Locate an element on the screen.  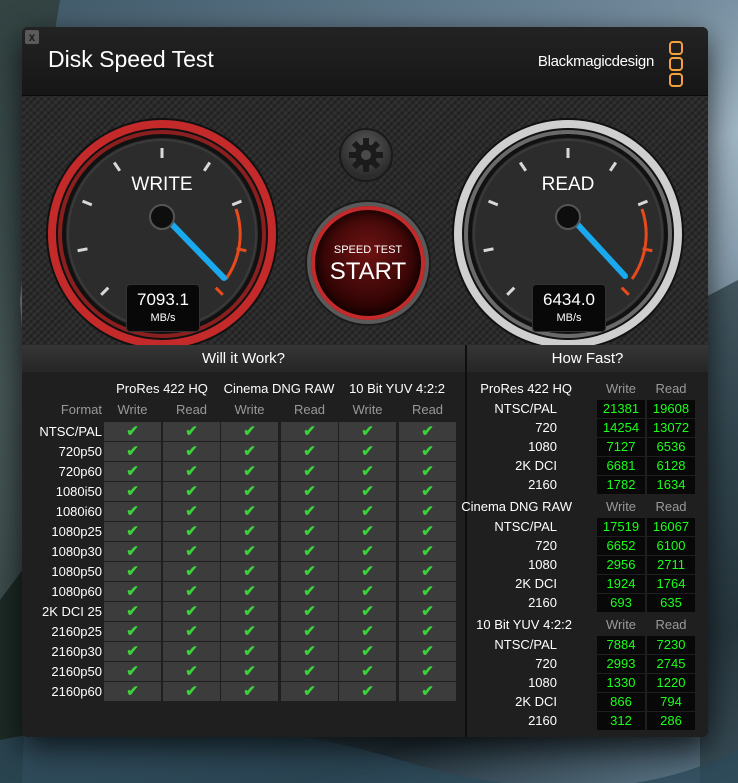
format-label: 2160p25 is located at coordinates (76, 631).